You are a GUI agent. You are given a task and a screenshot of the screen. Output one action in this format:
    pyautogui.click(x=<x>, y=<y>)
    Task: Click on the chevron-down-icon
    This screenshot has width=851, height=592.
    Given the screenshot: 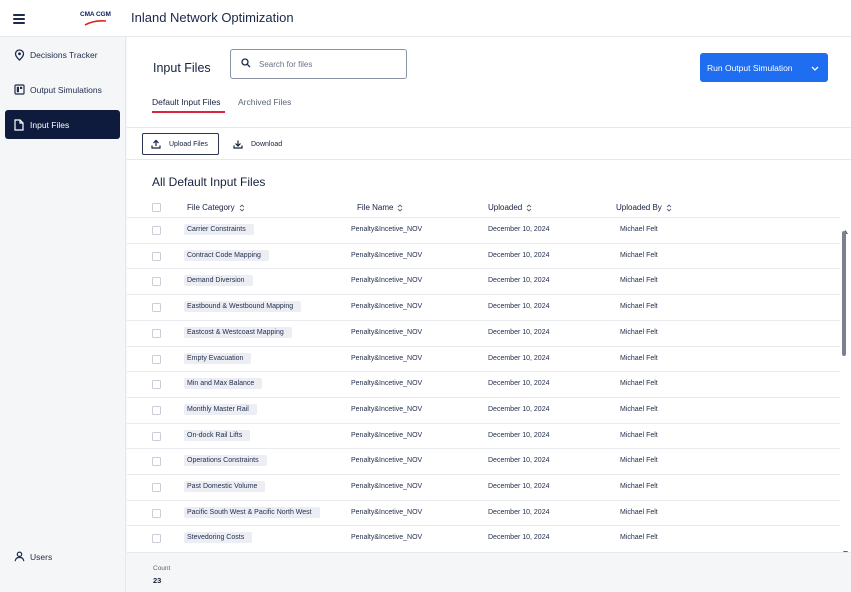 What is the action you would take?
    pyautogui.click(x=815, y=69)
    